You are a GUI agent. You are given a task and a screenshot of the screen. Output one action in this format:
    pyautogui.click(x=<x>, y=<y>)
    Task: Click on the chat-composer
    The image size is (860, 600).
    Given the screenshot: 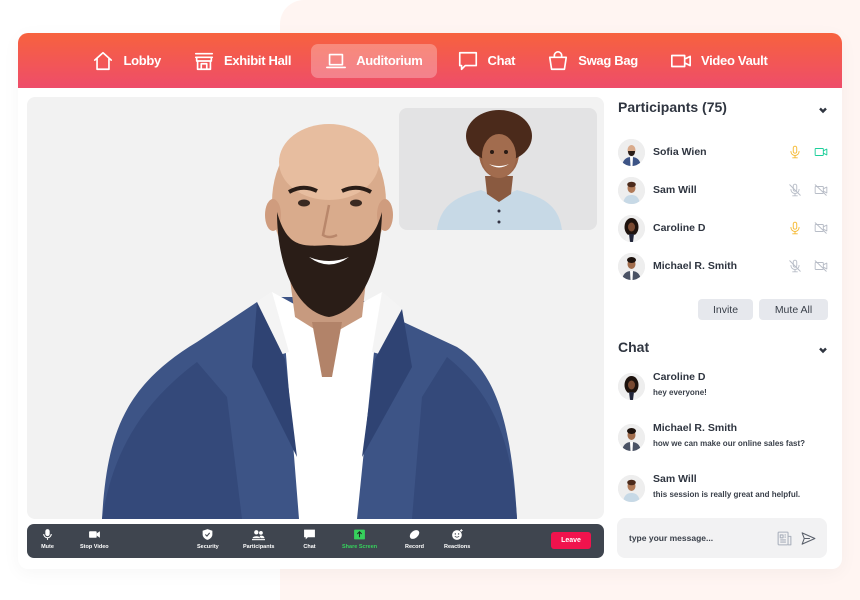 What is the action you would take?
    pyautogui.click(x=722, y=538)
    